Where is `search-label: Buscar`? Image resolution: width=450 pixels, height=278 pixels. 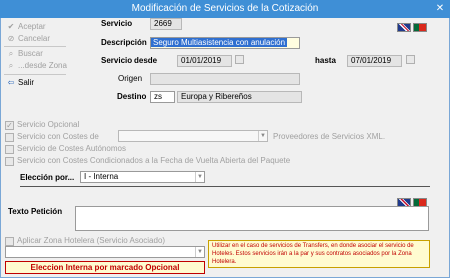 search-label: Buscar is located at coordinates (30, 53).